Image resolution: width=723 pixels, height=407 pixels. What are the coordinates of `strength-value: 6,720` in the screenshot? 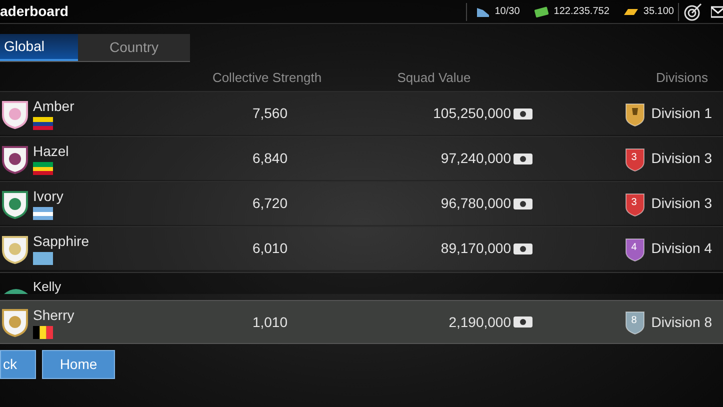 It's located at (270, 203).